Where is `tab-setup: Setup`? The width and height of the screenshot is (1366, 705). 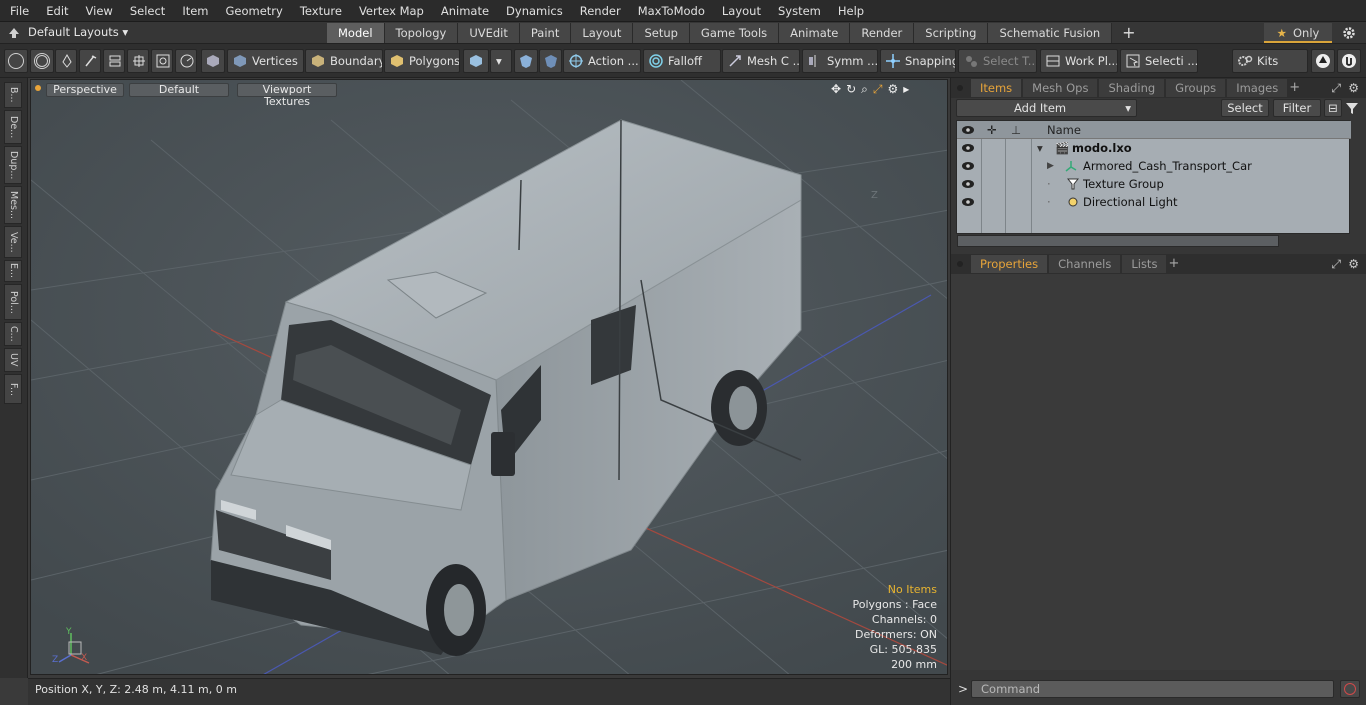
tab-setup: Setup is located at coordinates (661, 33).